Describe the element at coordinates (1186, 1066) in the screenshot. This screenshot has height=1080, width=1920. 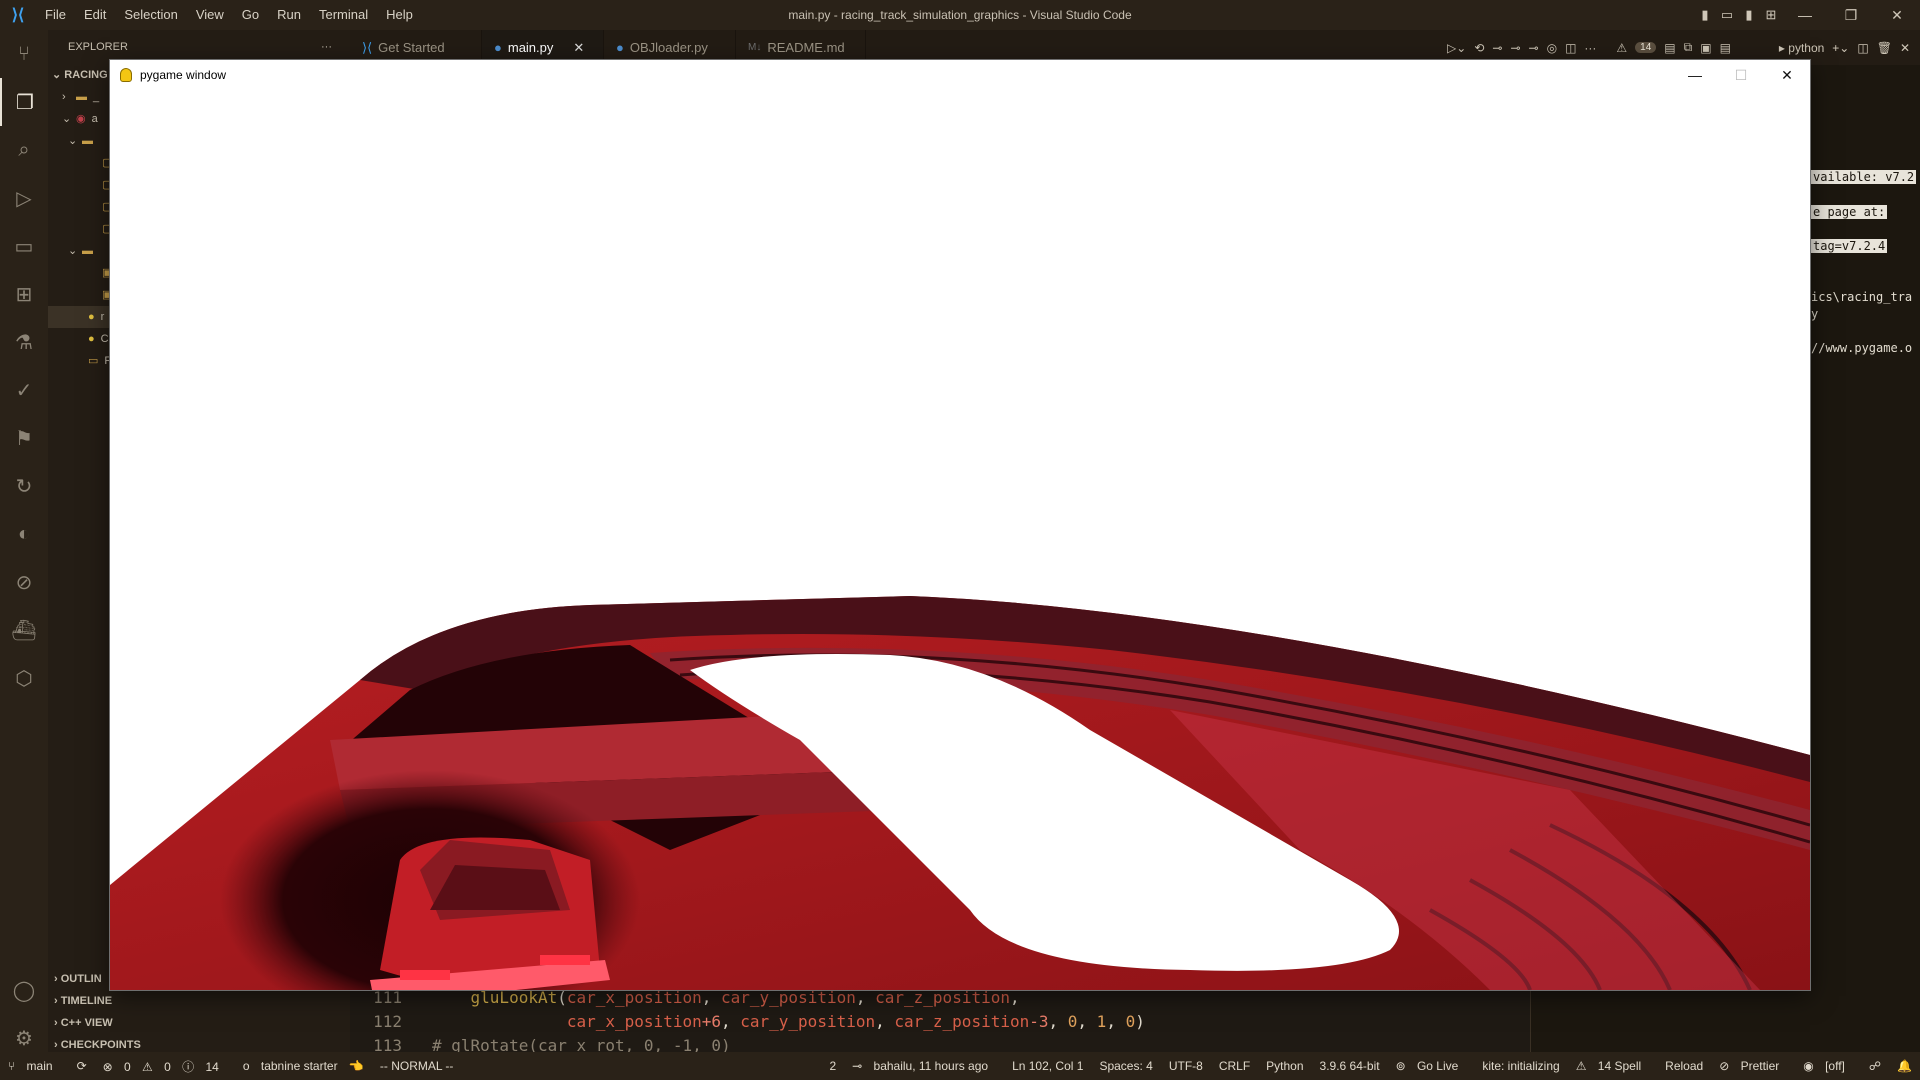
I see `encoding: UTF-8` at that location.